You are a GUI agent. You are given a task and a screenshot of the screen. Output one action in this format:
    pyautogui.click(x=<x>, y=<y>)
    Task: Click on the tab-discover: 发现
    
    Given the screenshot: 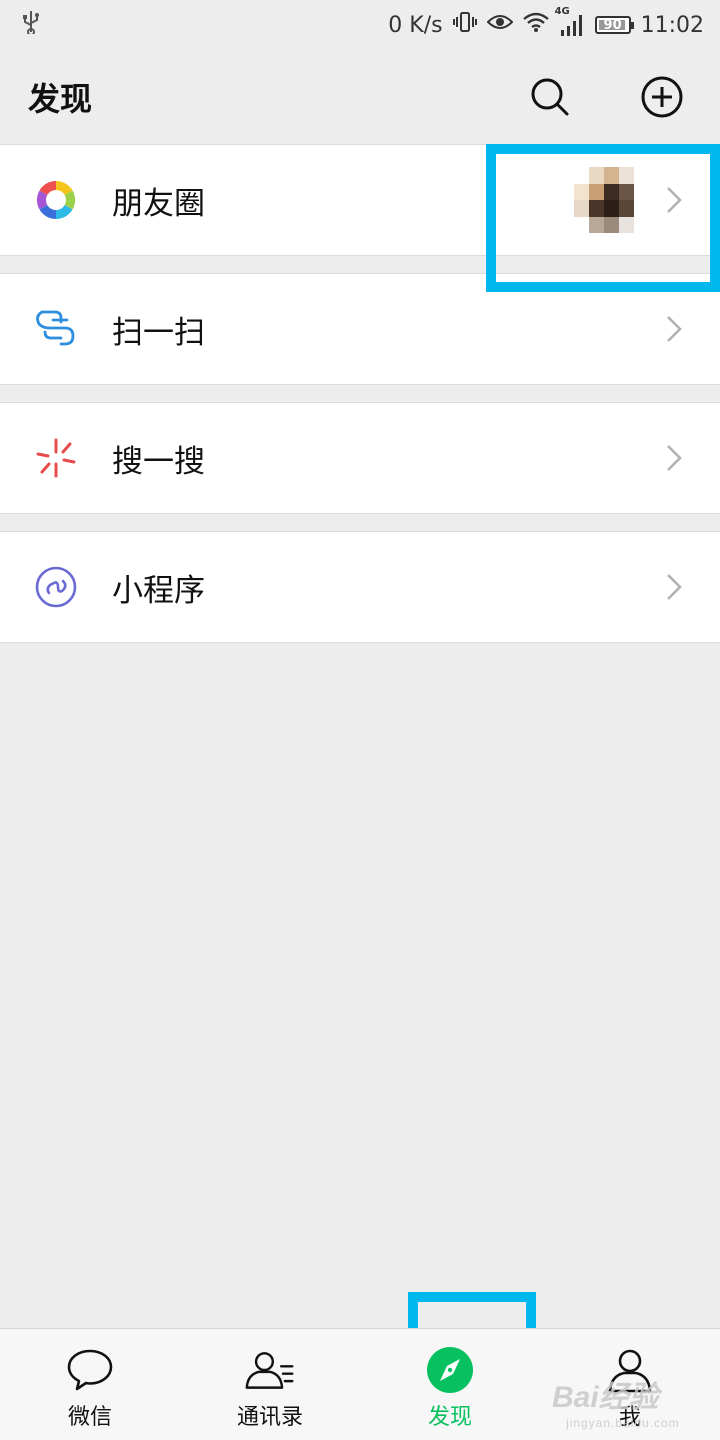 What is the action you would take?
    pyautogui.click(x=450, y=1384)
    